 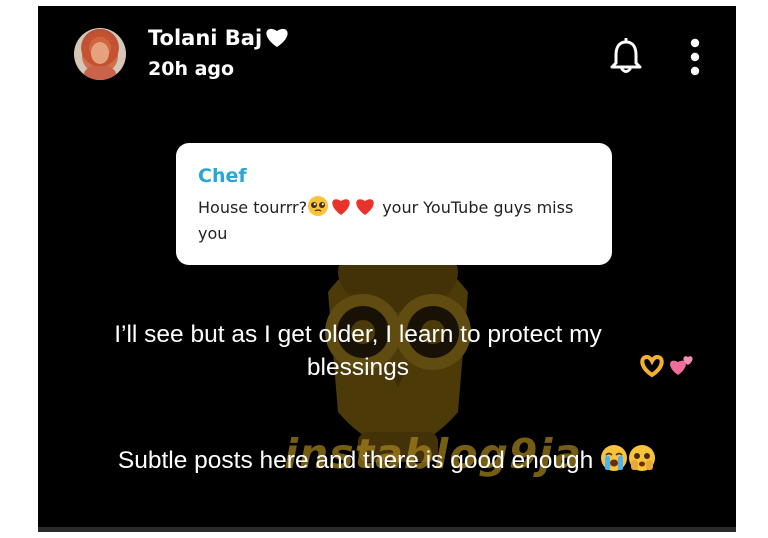 I want to click on username: Tolani Baj, so click(x=219, y=38).